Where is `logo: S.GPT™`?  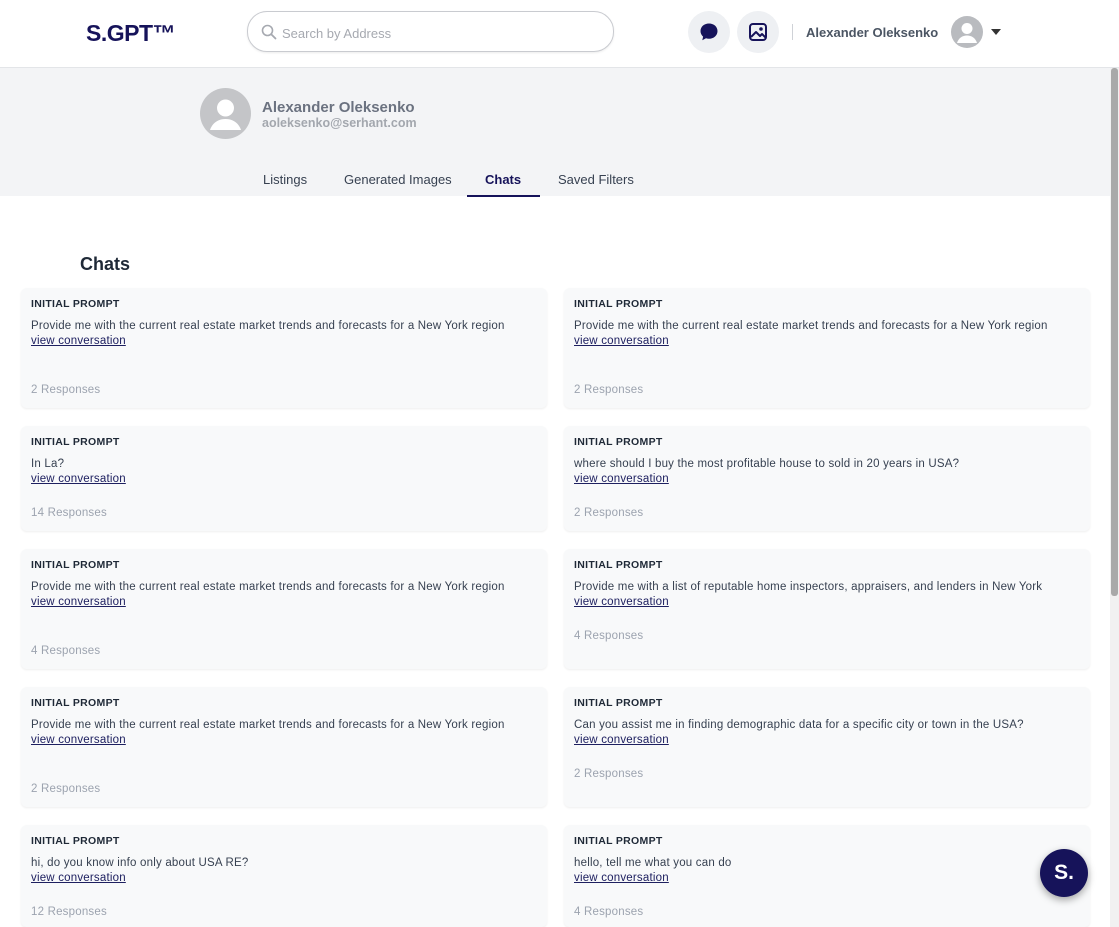 logo: S.GPT™ is located at coordinates (131, 33).